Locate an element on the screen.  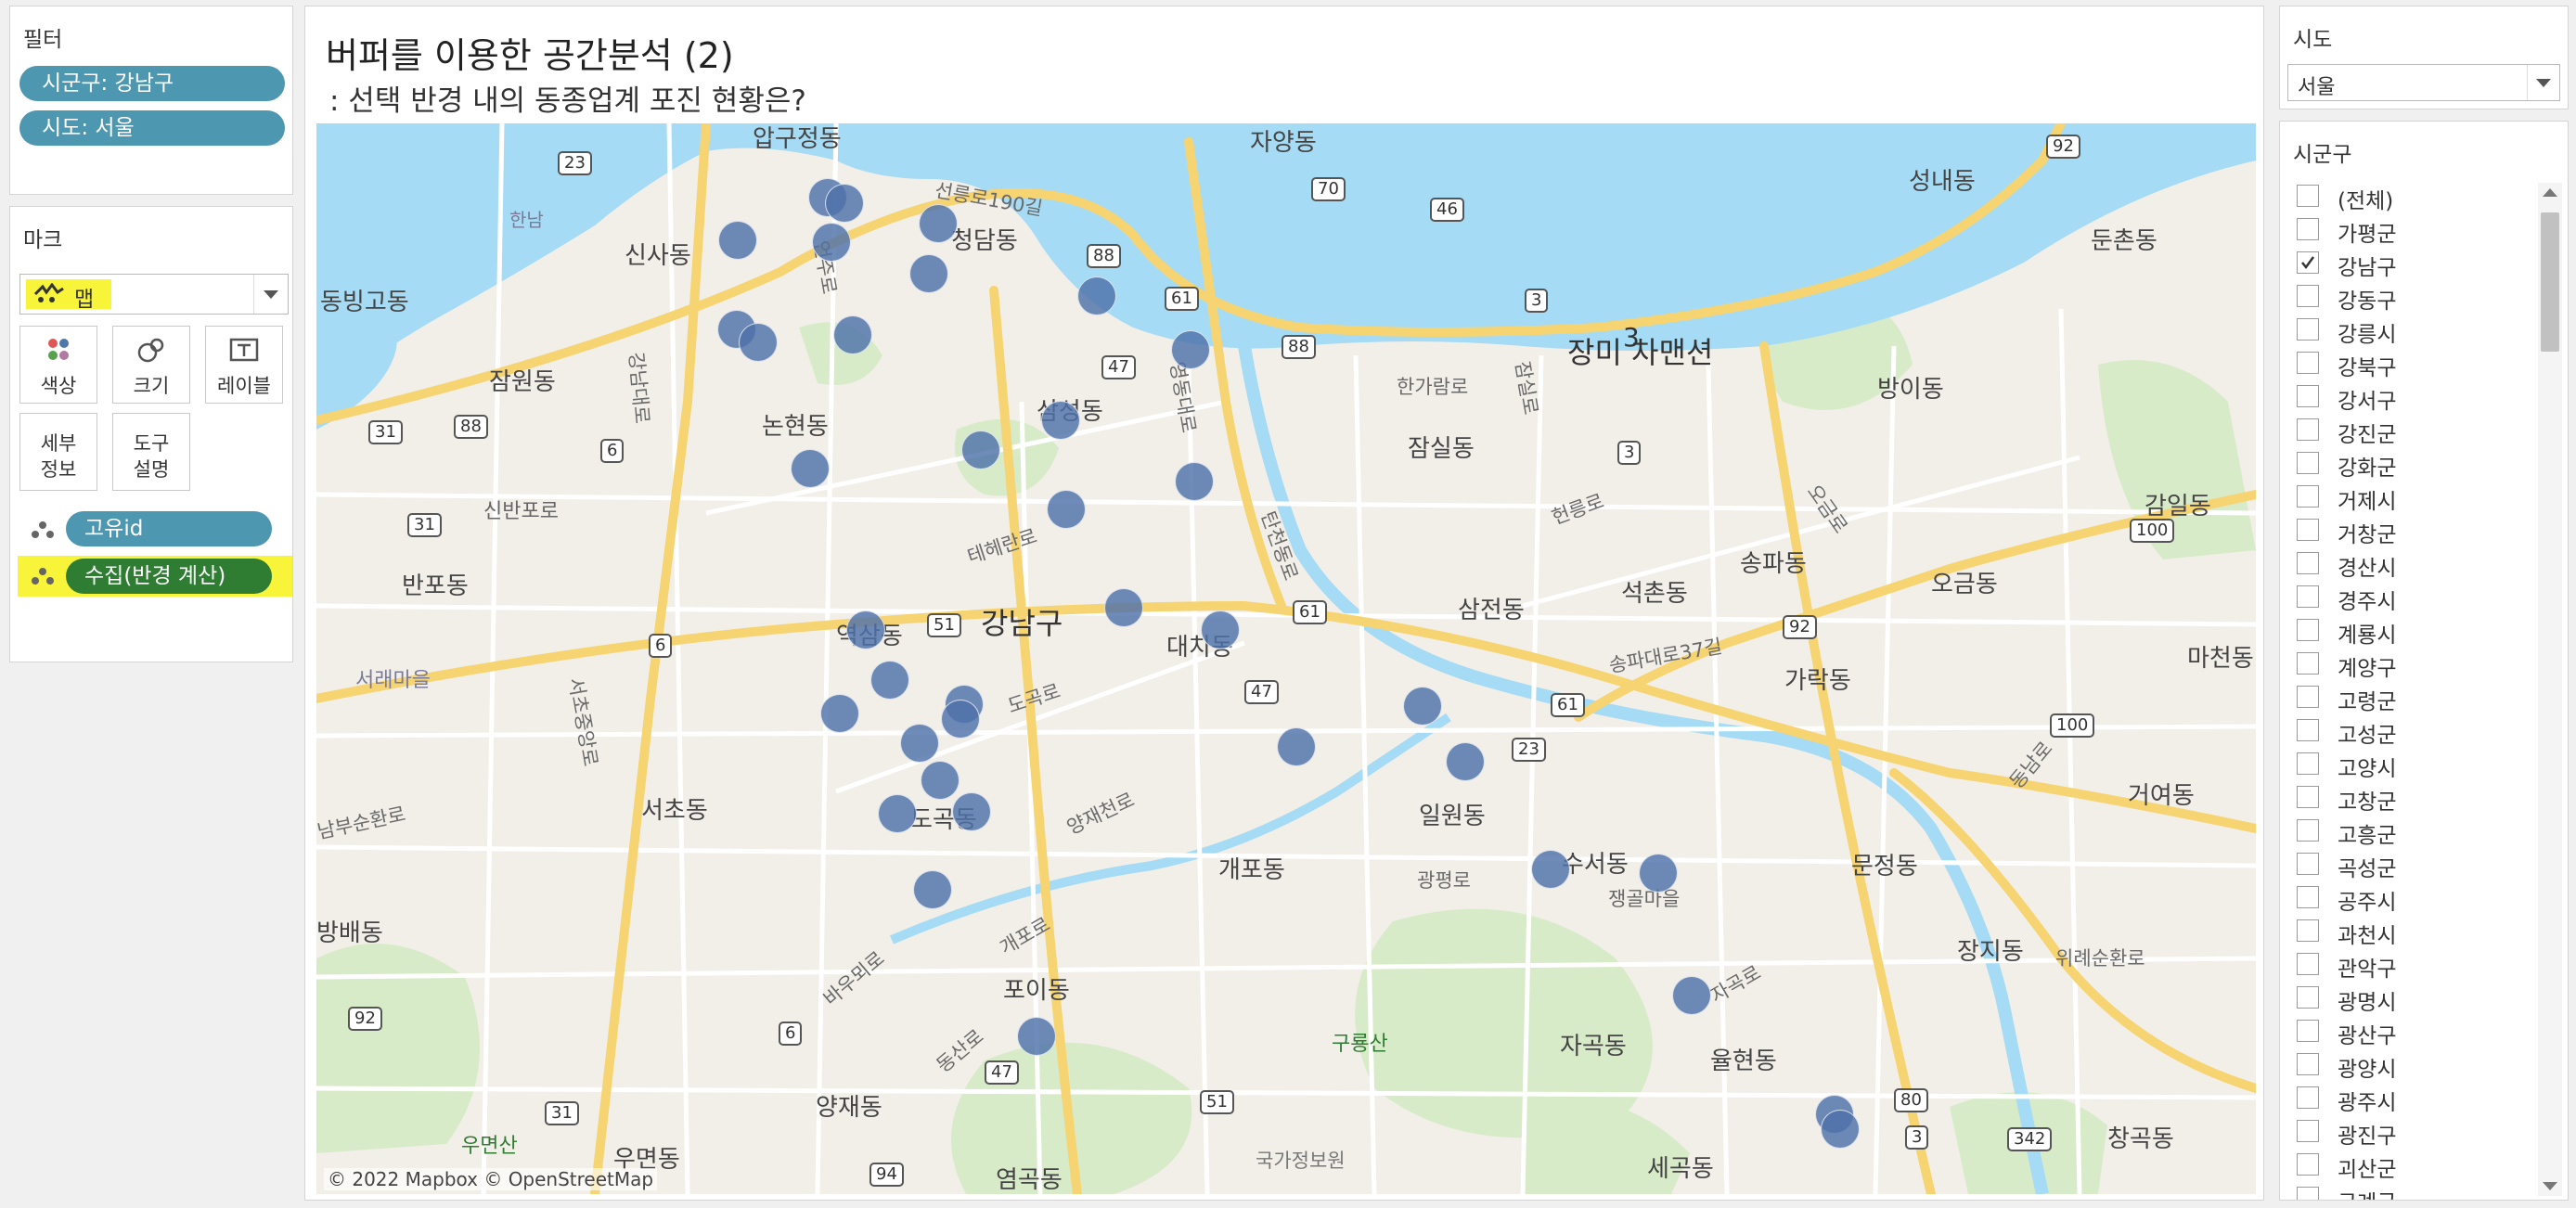
color-button: 색상 is located at coordinates (58, 365).